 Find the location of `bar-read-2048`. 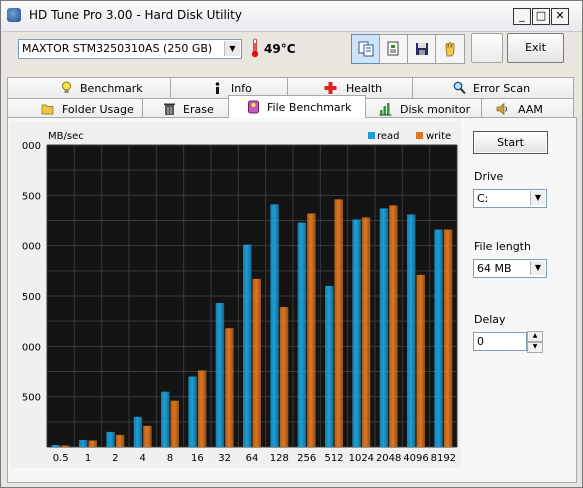

bar-read-2048 is located at coordinates (384, 327).